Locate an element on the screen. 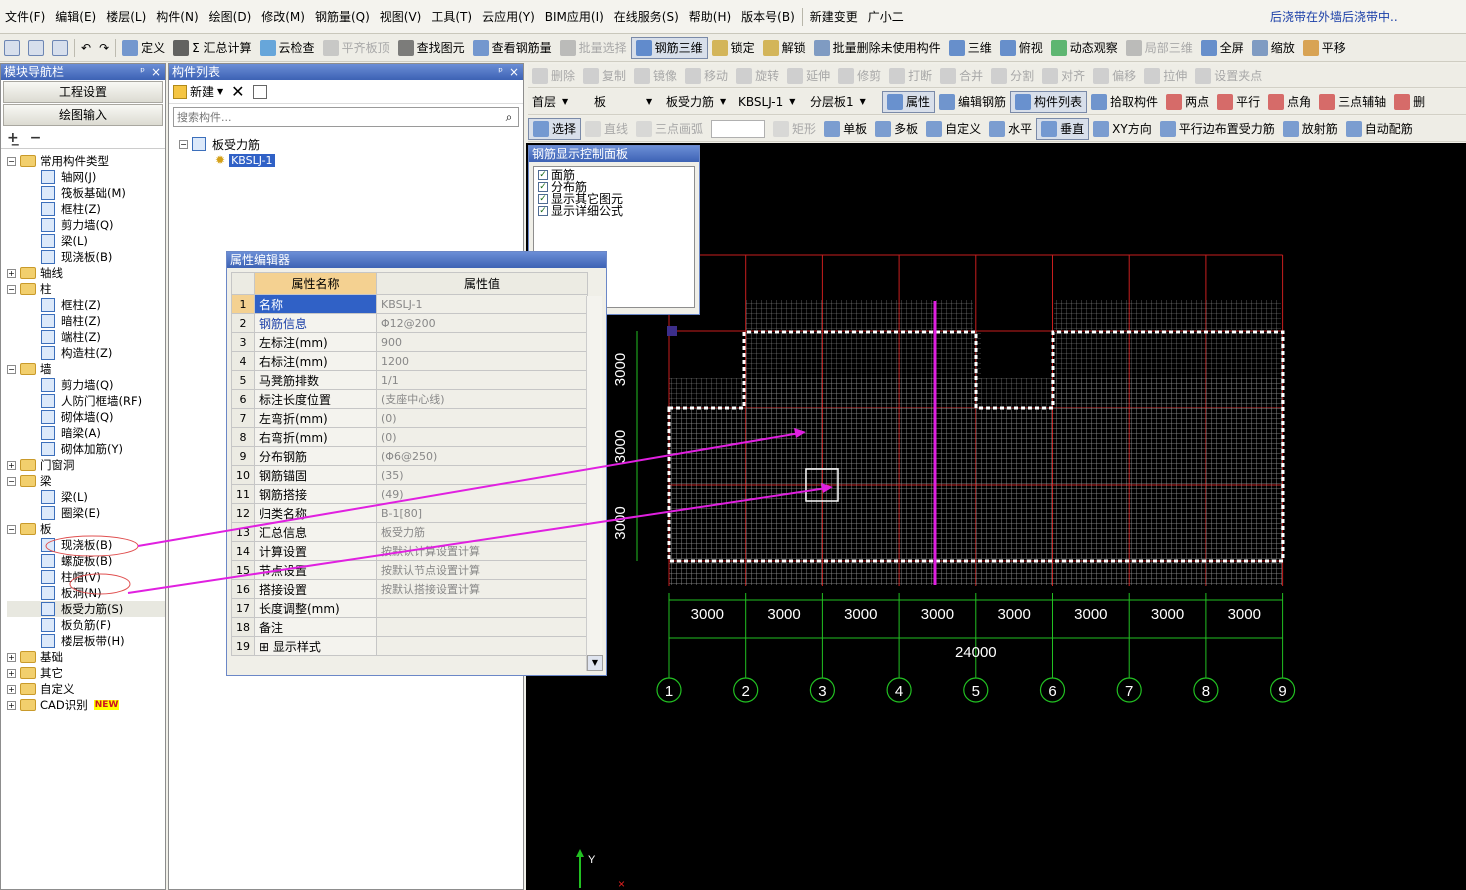  toolbar-button-4: 查找图元 is located at coordinates (431, 48).